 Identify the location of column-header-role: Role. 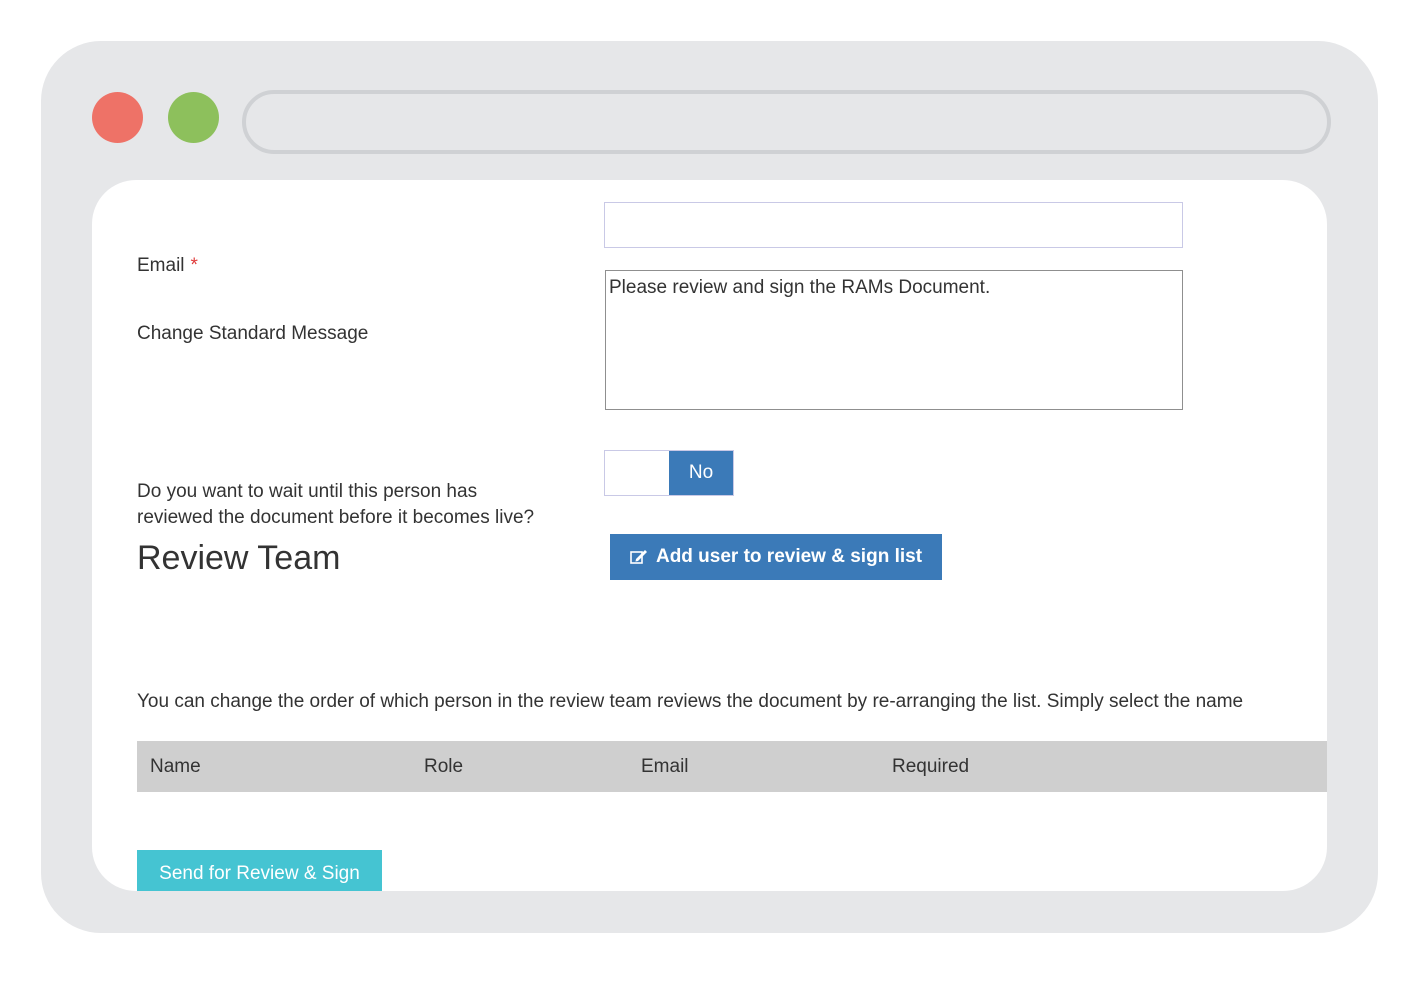
(443, 766).